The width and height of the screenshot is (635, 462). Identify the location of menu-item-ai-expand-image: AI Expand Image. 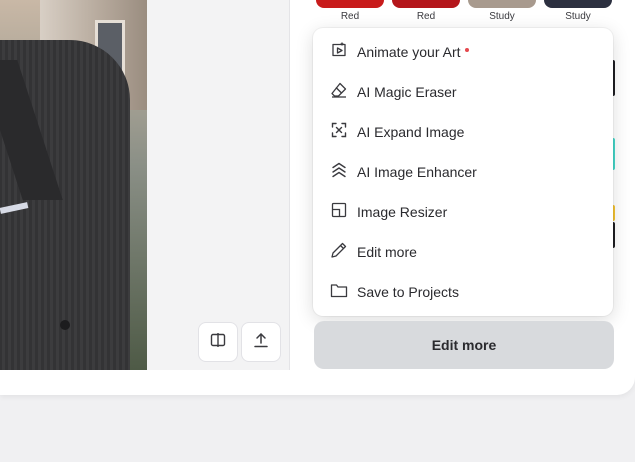
(463, 132).